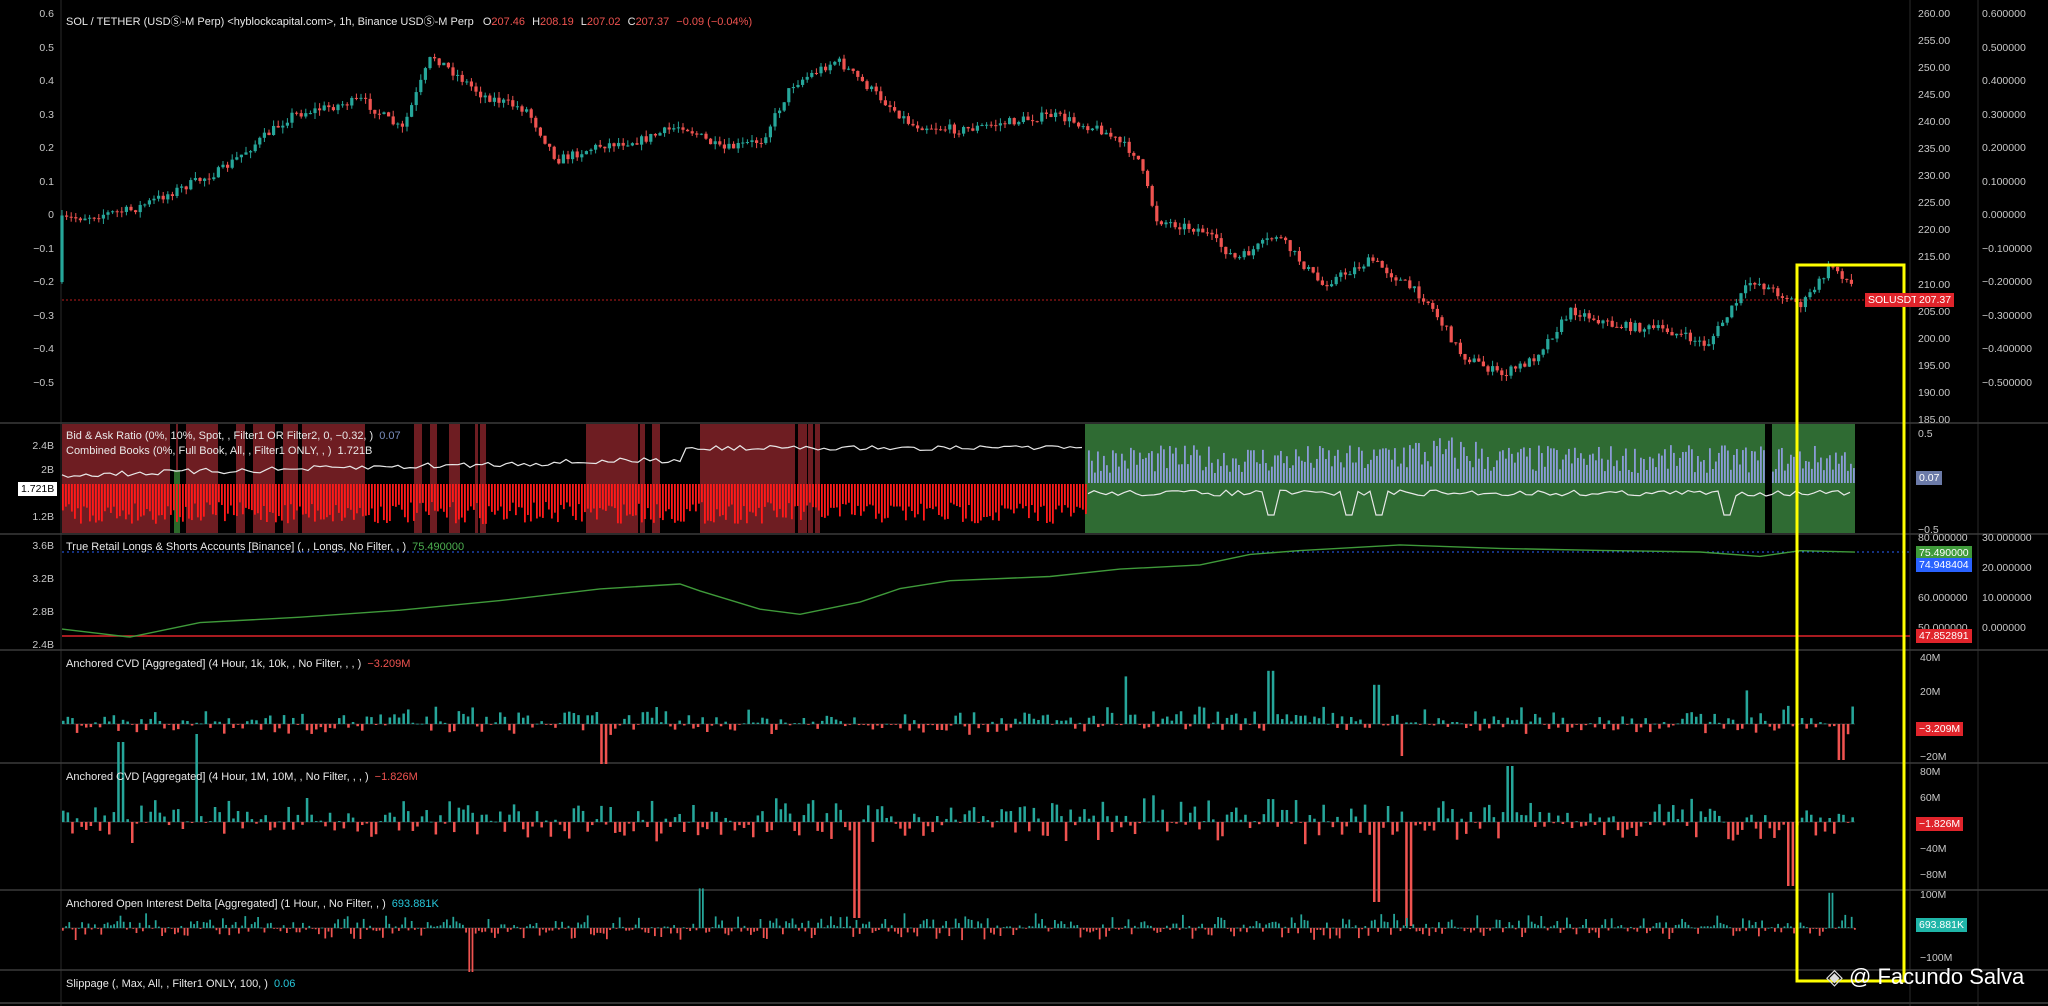  What do you see at coordinates (43, 612) in the screenshot?
I see `retail-left-tick-2: 2.8B` at bounding box center [43, 612].